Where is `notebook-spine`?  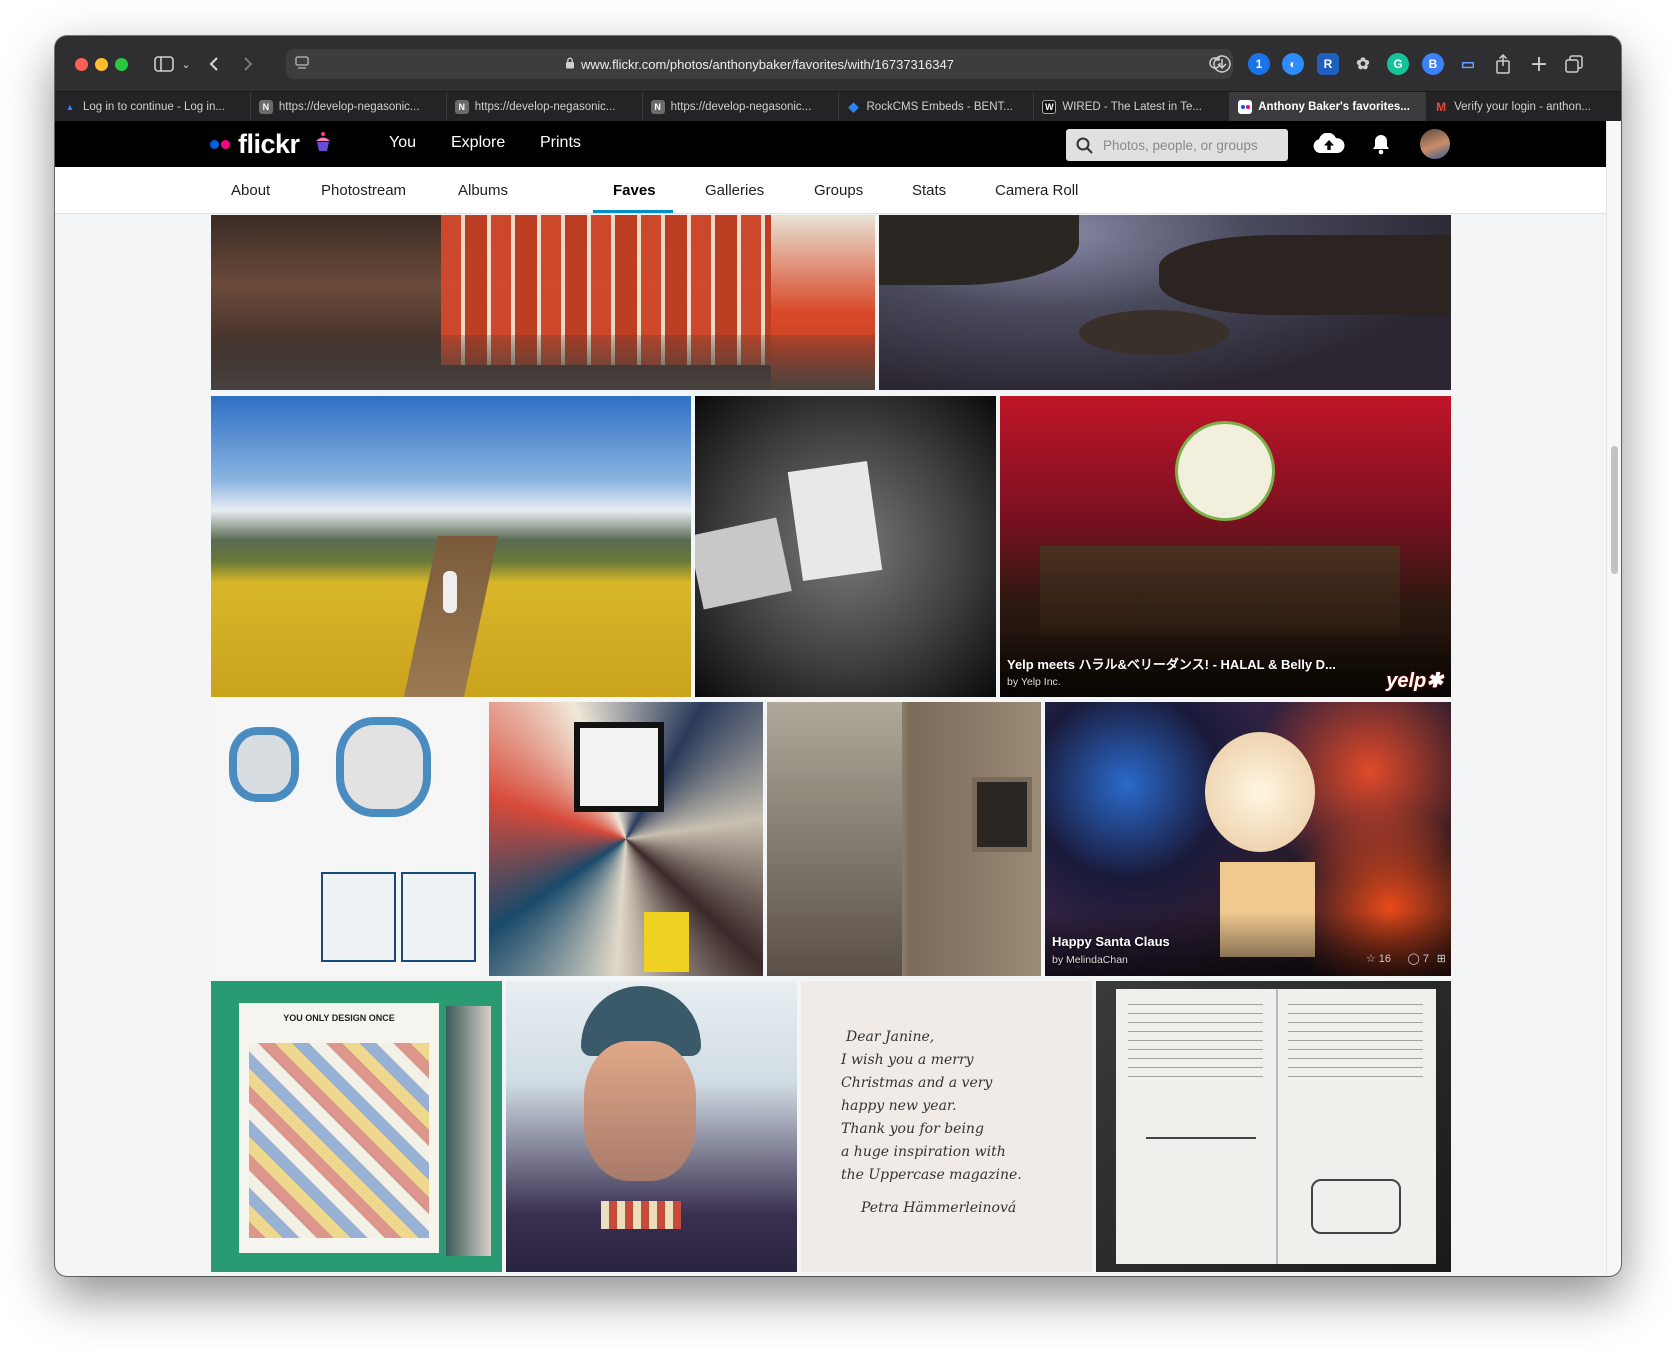 notebook-spine is located at coordinates (1277, 1126).